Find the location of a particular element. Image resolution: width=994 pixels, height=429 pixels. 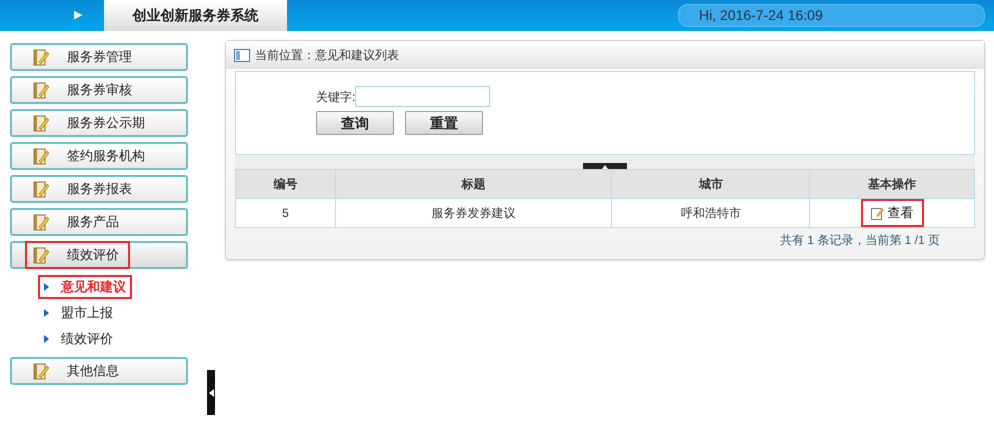

sidebar-toggle is located at coordinates (211, 392).